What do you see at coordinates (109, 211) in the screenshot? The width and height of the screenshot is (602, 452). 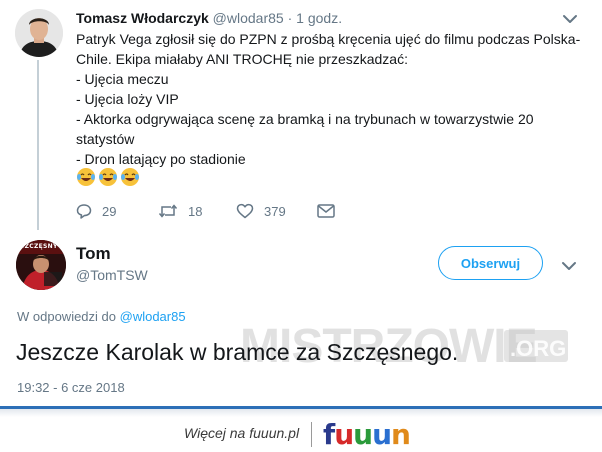 I see `reply-count: 29` at bounding box center [109, 211].